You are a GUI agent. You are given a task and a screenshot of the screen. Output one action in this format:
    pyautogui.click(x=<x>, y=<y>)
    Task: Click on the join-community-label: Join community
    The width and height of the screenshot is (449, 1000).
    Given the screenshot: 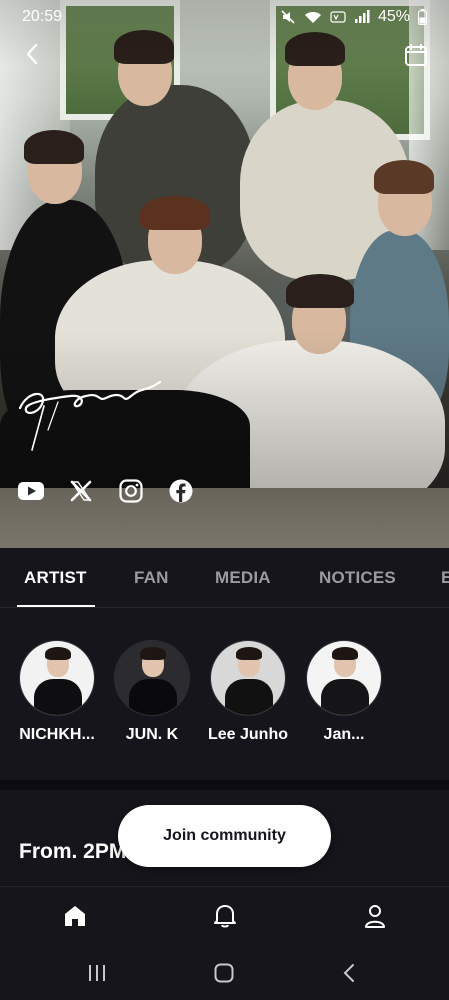 What is the action you would take?
    pyautogui.click(x=224, y=835)
    